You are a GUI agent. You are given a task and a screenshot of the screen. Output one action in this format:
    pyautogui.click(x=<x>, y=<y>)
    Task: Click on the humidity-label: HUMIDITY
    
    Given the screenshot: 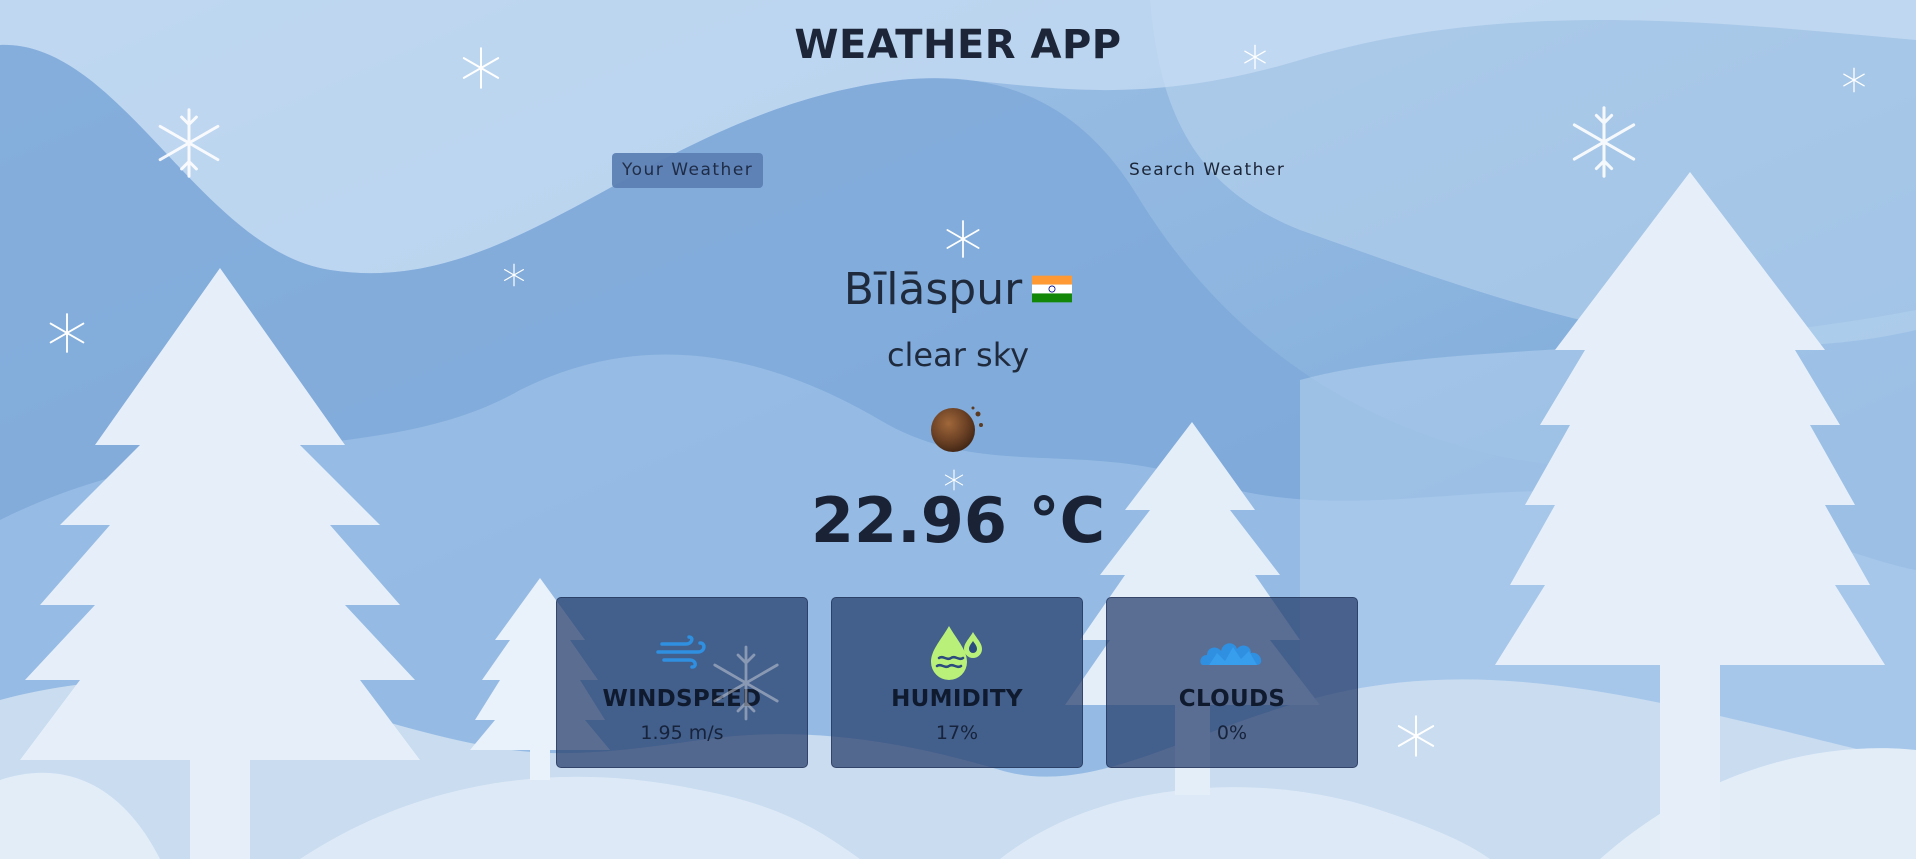 What is the action you would take?
    pyautogui.click(x=957, y=699)
    